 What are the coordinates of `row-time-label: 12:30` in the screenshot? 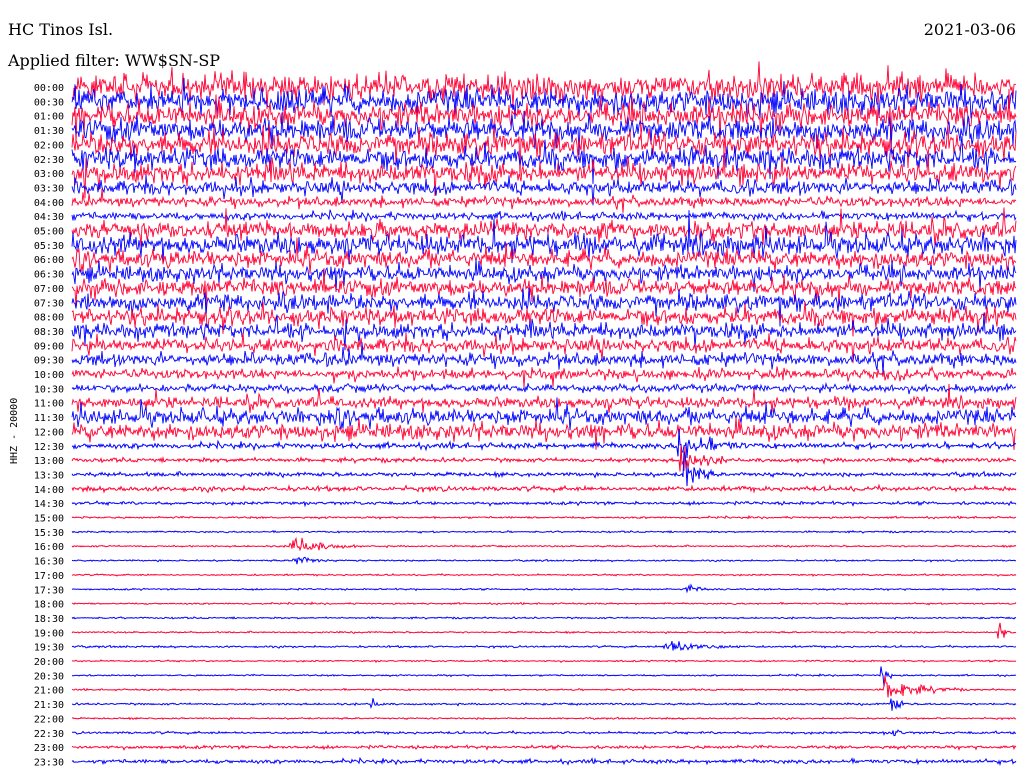 It's located at (49, 447).